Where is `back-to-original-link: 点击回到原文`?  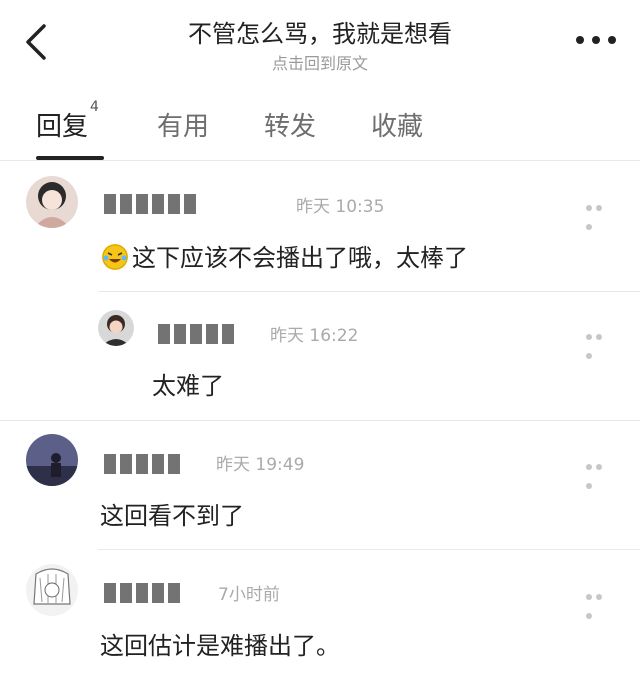 back-to-original-link: 点击回到原文 is located at coordinates (320, 62).